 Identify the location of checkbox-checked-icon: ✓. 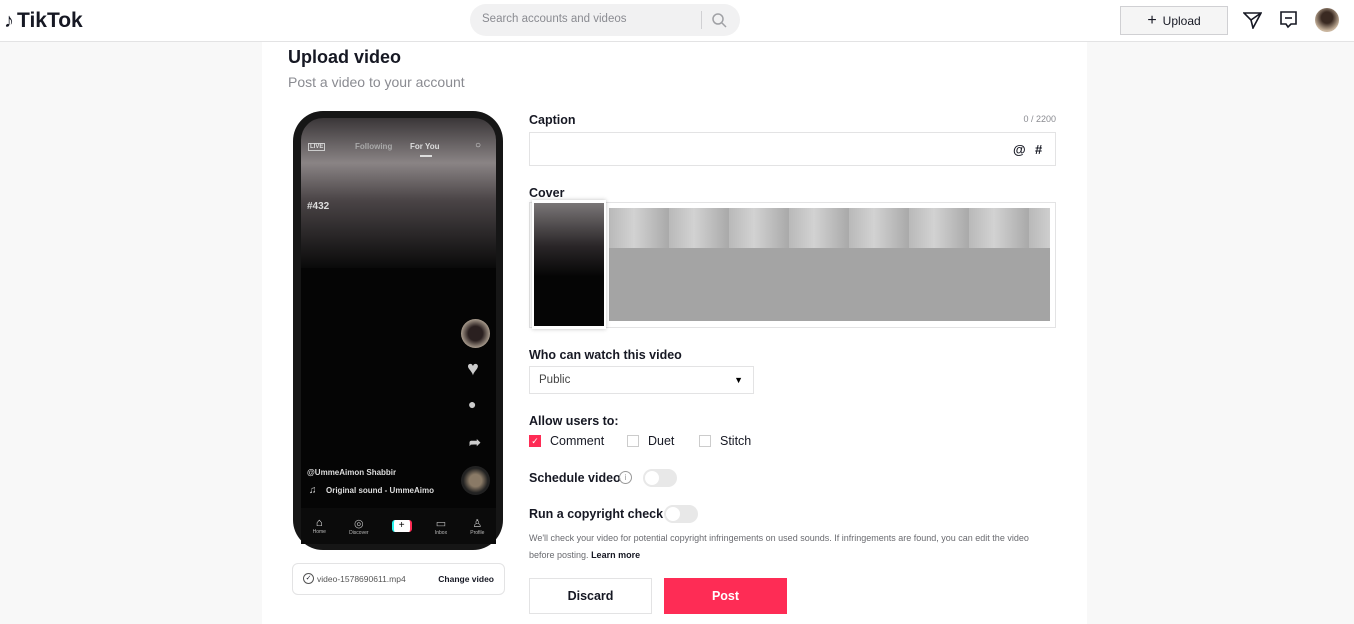
(535, 441).